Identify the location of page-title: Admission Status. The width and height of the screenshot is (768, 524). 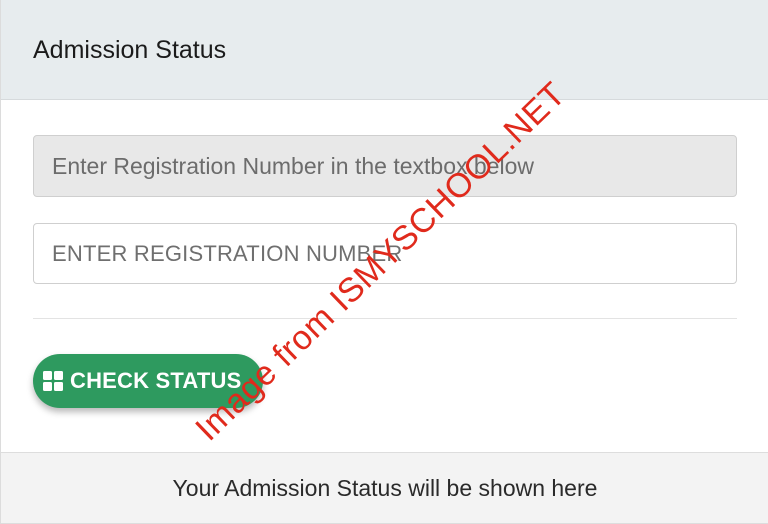
(130, 50).